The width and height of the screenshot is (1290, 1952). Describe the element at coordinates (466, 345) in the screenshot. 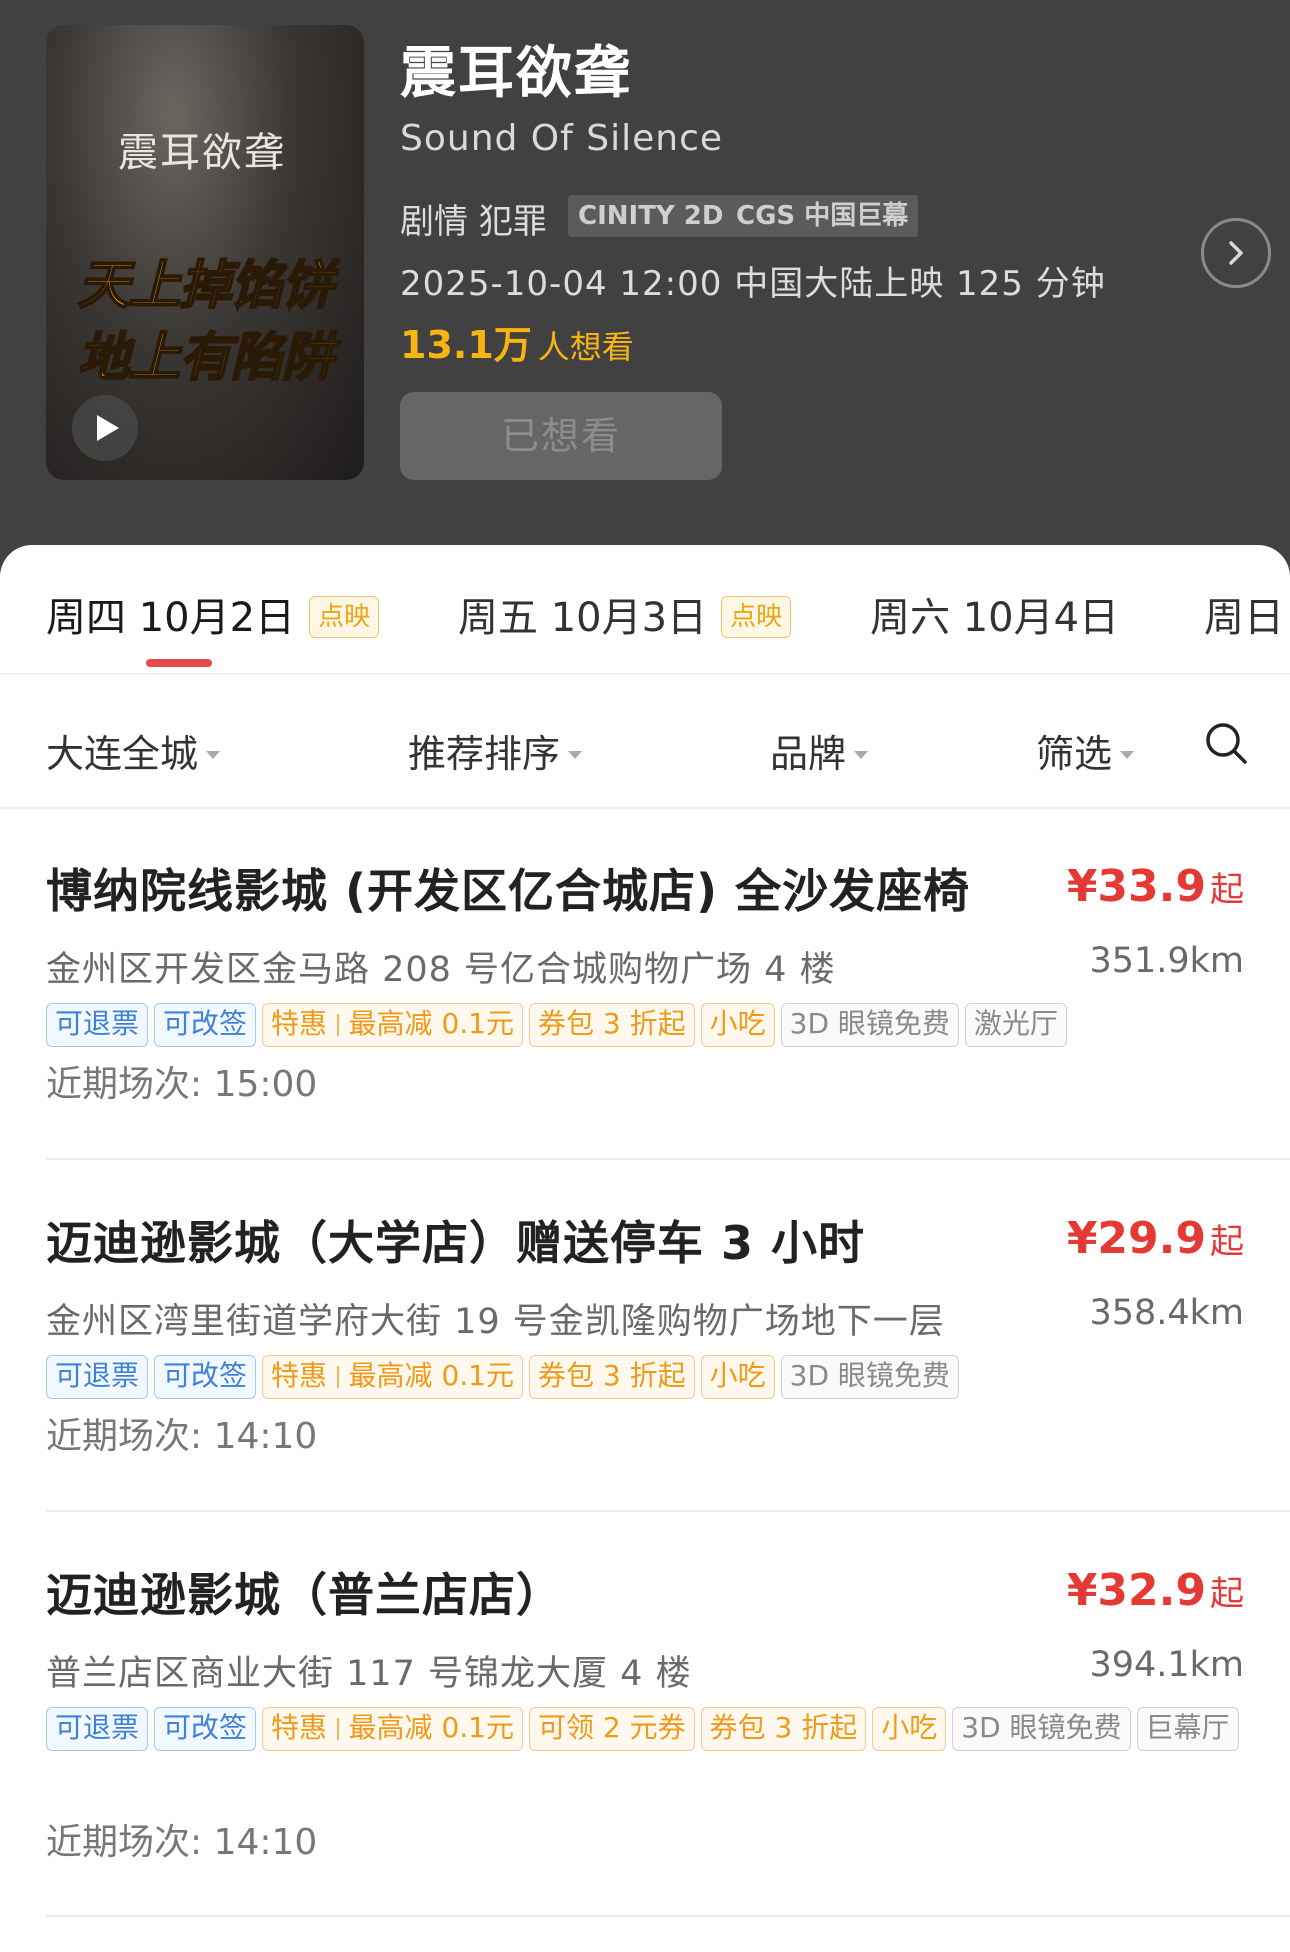

I see `want-number: 13.1万` at that location.